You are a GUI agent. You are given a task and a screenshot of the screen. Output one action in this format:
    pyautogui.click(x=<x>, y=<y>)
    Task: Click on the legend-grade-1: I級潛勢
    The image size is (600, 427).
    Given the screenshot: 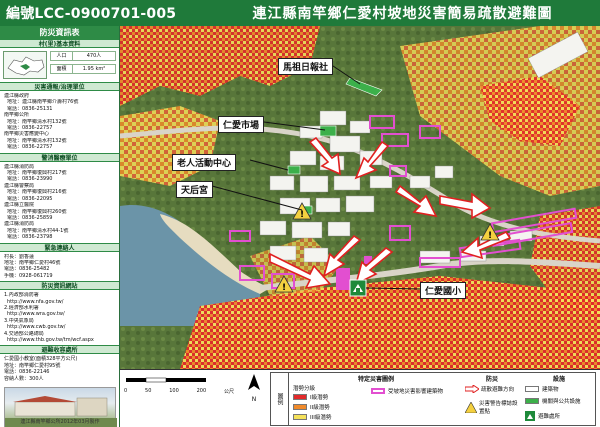 What is the action you would take?
    pyautogui.click(x=310, y=397)
    